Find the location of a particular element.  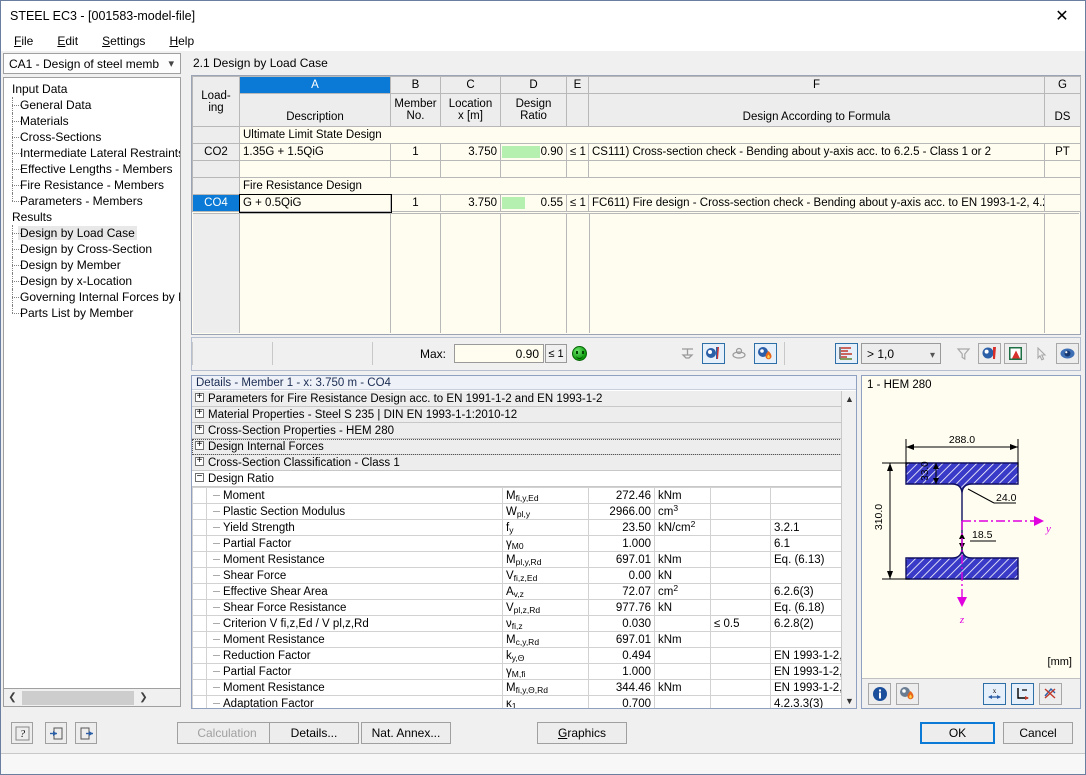

filter-funnel-icon is located at coordinates (963, 353).